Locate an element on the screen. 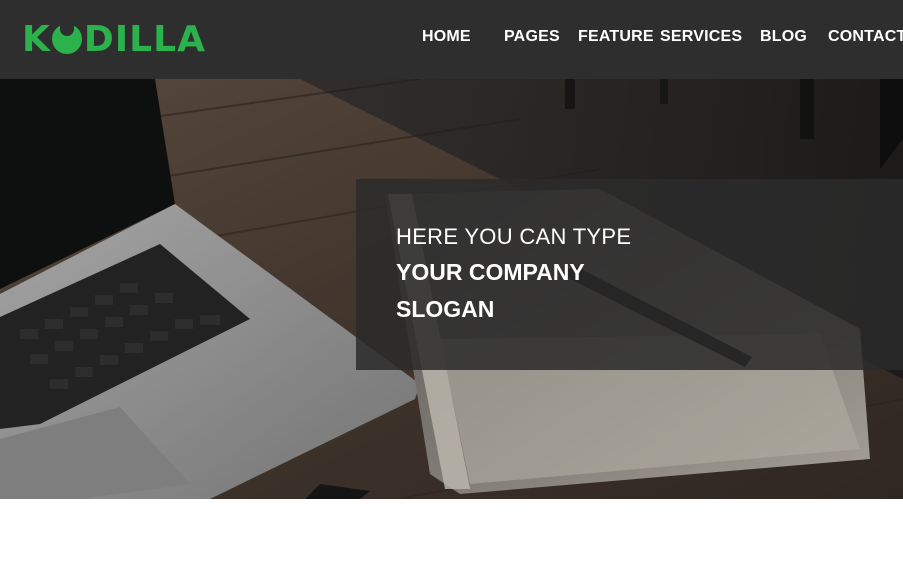 The width and height of the screenshot is (903, 570). slogan-word: SLOGAN is located at coordinates (445, 309).